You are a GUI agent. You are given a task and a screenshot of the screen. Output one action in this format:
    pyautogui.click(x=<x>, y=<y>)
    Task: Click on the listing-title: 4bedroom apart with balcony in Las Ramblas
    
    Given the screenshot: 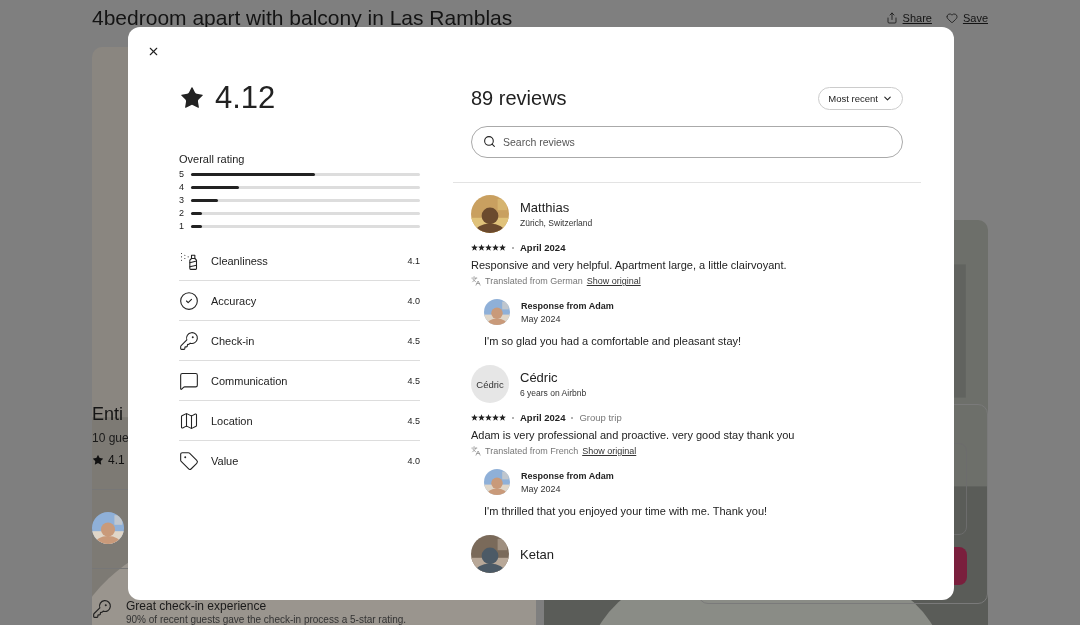 What is the action you would take?
    pyautogui.click(x=302, y=18)
    